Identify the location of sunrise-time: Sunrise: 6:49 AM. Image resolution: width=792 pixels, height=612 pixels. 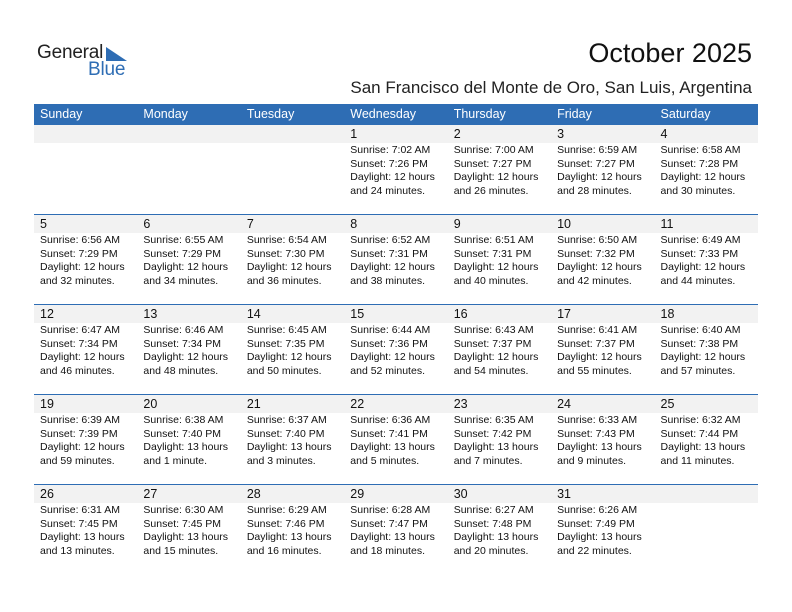
(700, 240).